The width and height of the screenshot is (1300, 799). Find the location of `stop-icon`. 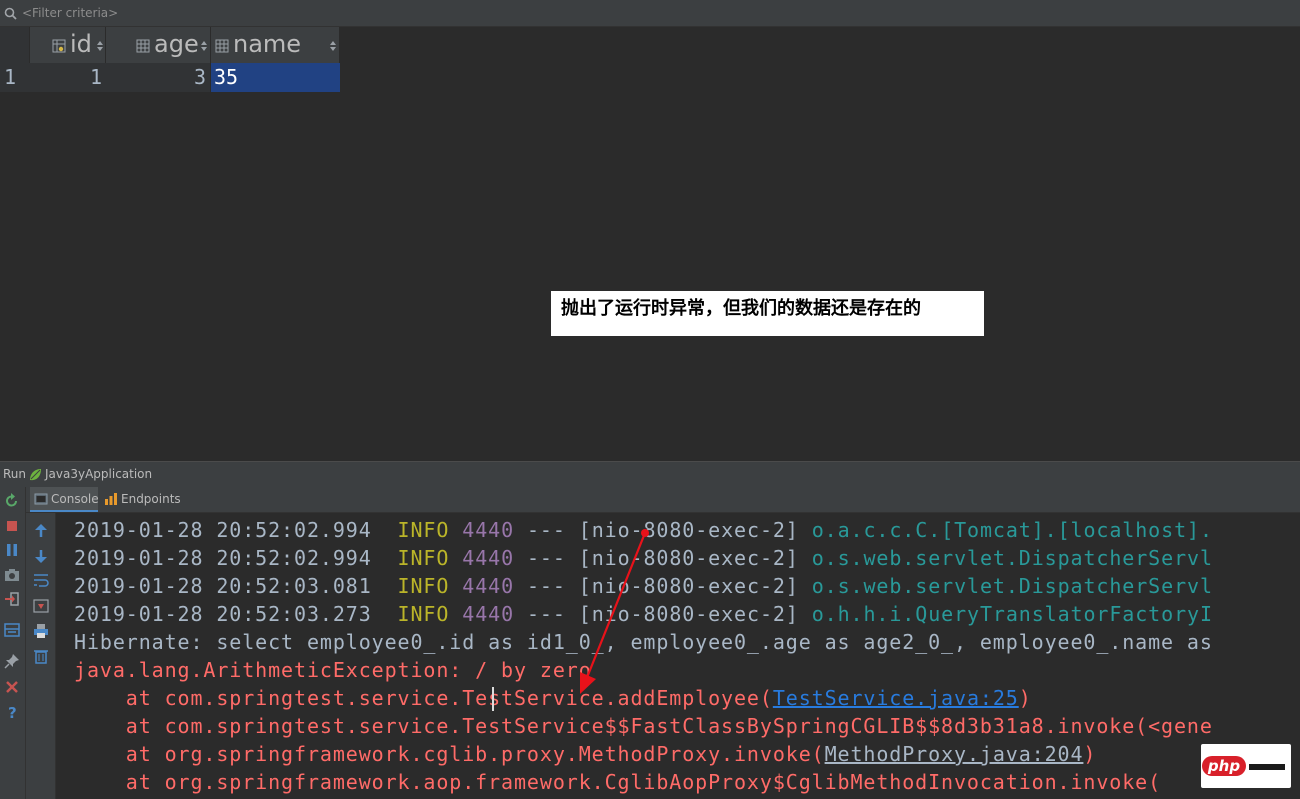

stop-icon is located at coordinates (12, 526).